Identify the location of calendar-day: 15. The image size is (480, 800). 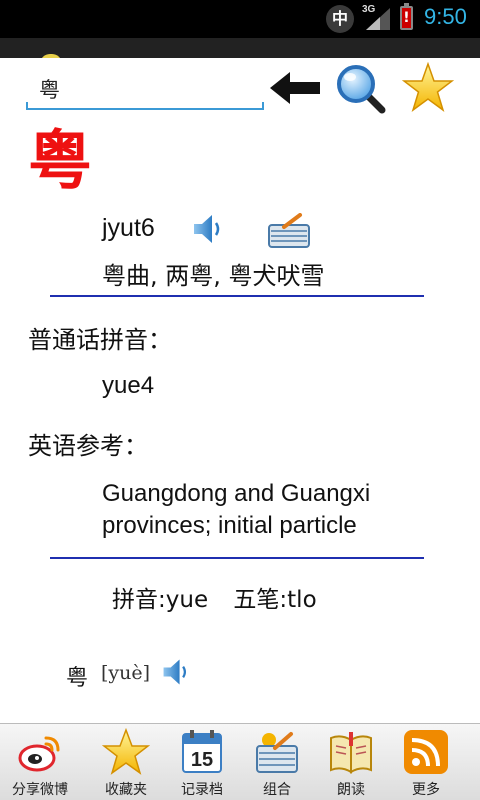
(202, 760).